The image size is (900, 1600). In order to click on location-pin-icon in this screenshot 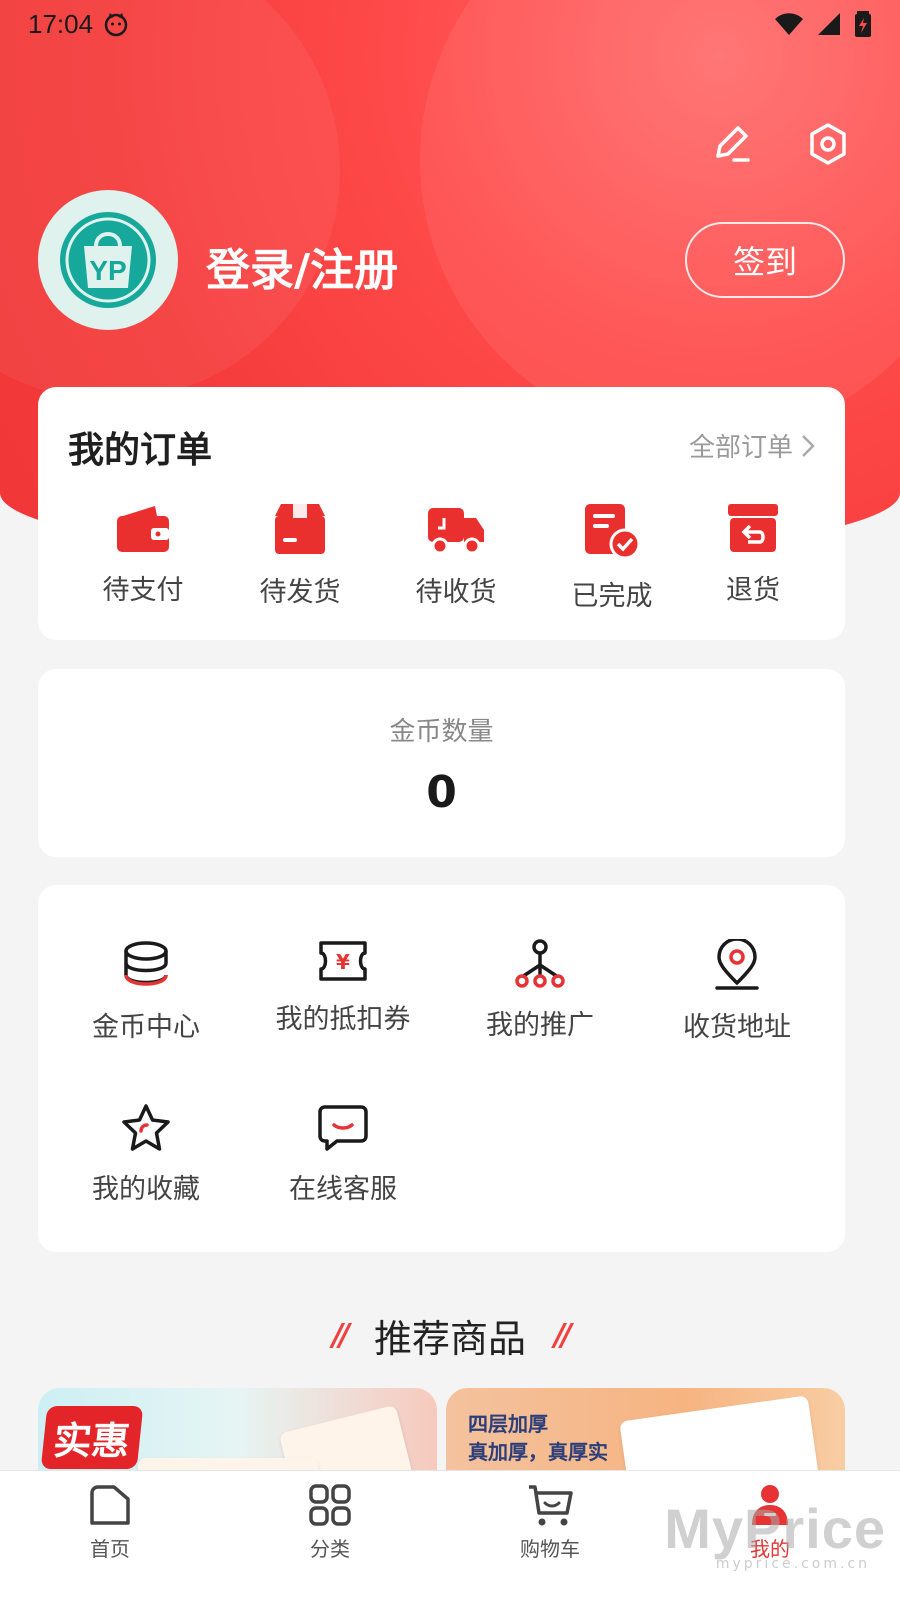, I will do `click(737, 964)`.